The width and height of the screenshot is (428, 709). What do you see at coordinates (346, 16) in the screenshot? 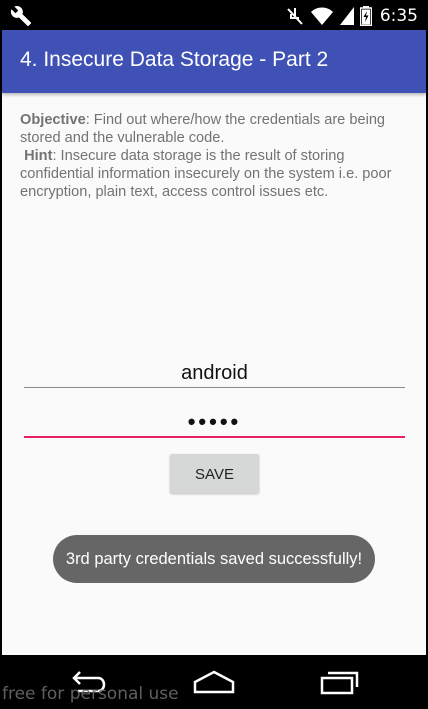
I see `signal-icon` at bounding box center [346, 16].